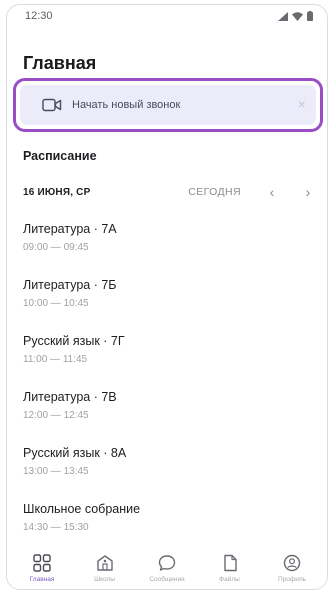 This screenshot has height=592, width=332. What do you see at coordinates (170, 192) in the screenshot?
I see `schedule-date-bar: 16 ИЮНЯ, СР СЕГОДНЯ ‹ ›` at bounding box center [170, 192].